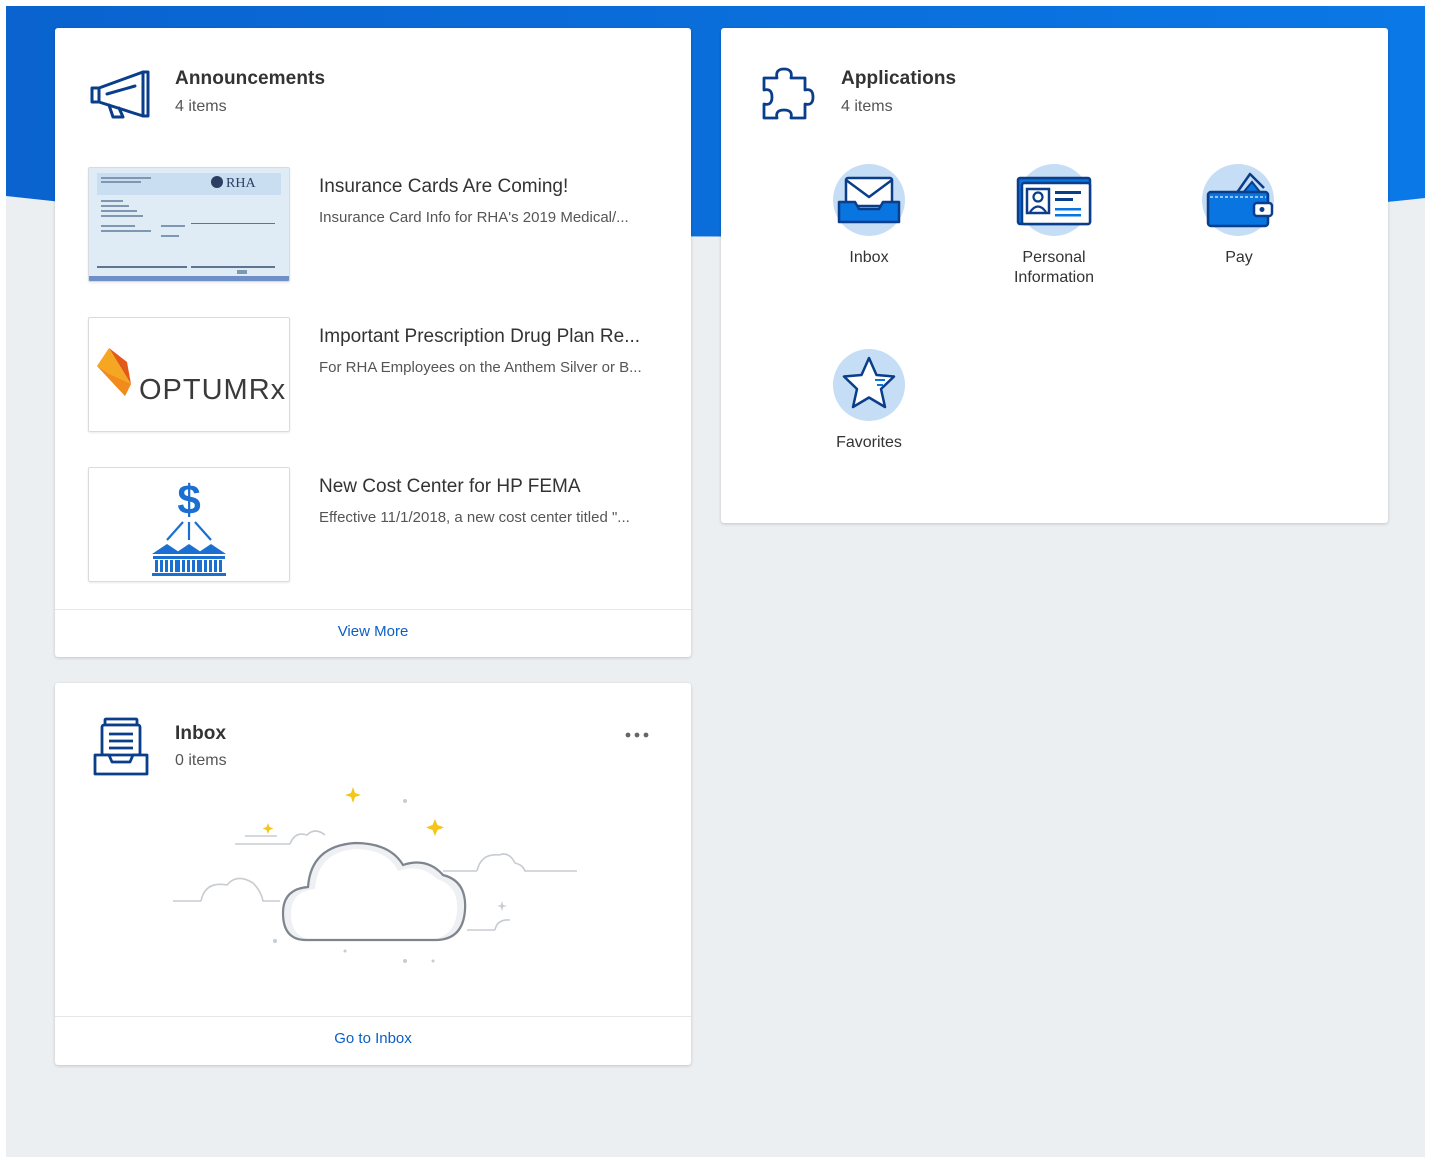 The image size is (1431, 1157). Describe the element at coordinates (1239, 257) in the screenshot. I see `app-label: Pay` at that location.